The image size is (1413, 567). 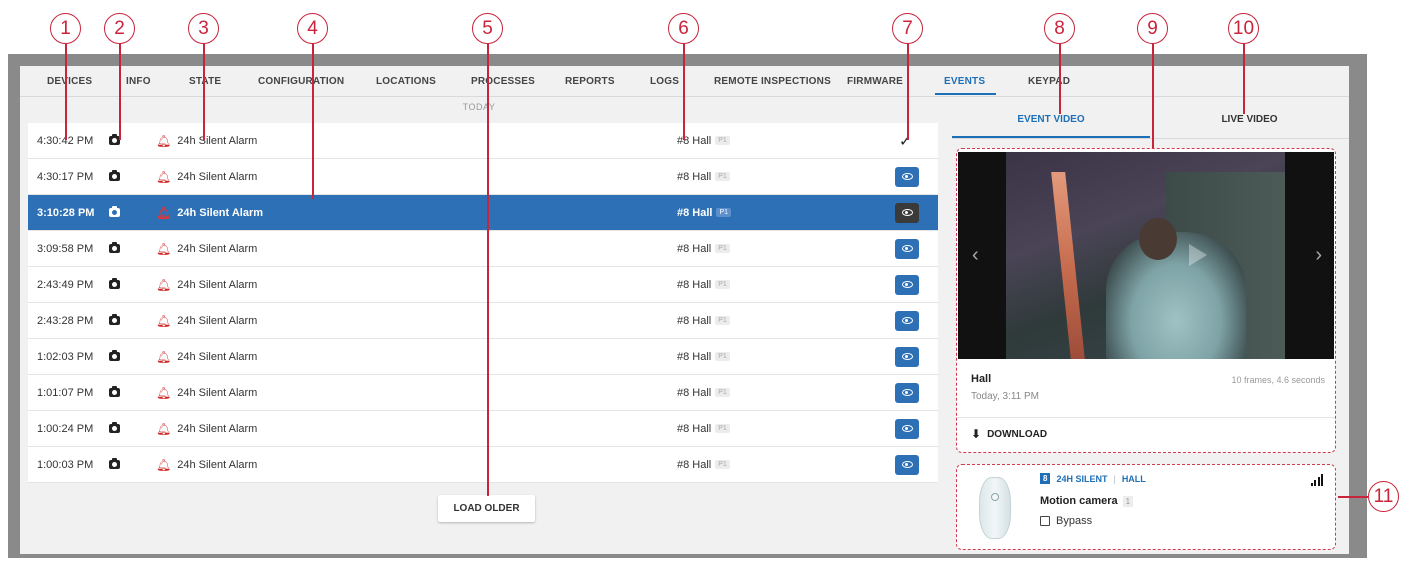 I want to click on event-row: 4:30:42 PM 🔔︎ 24h Silent Alarm #8 Hall P1 ✓, so click(x=483, y=141).